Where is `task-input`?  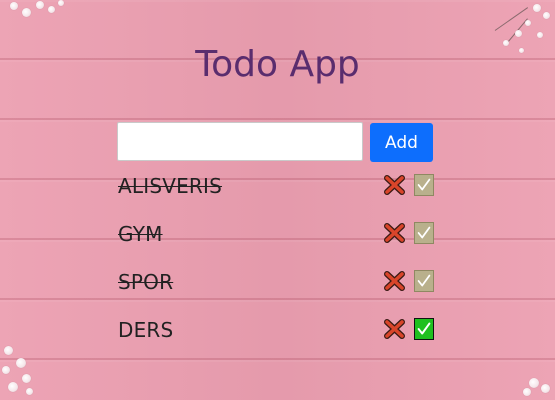
task-input is located at coordinates (240, 141).